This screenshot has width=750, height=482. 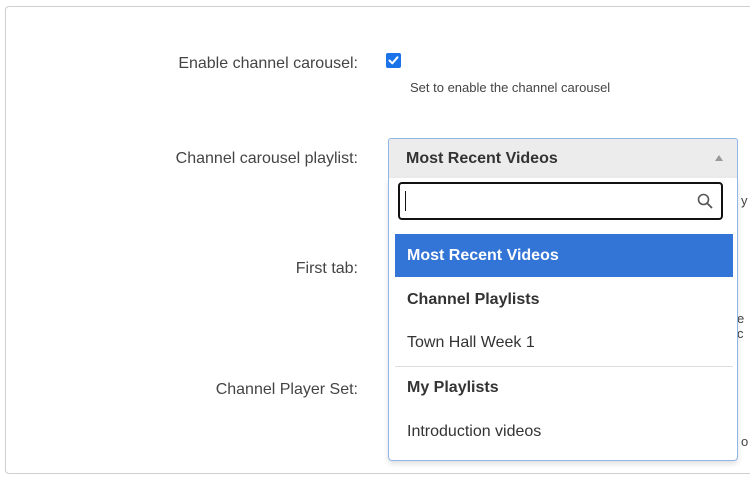 What do you see at coordinates (744, 200) in the screenshot?
I see `obscured-hint-text: y` at bounding box center [744, 200].